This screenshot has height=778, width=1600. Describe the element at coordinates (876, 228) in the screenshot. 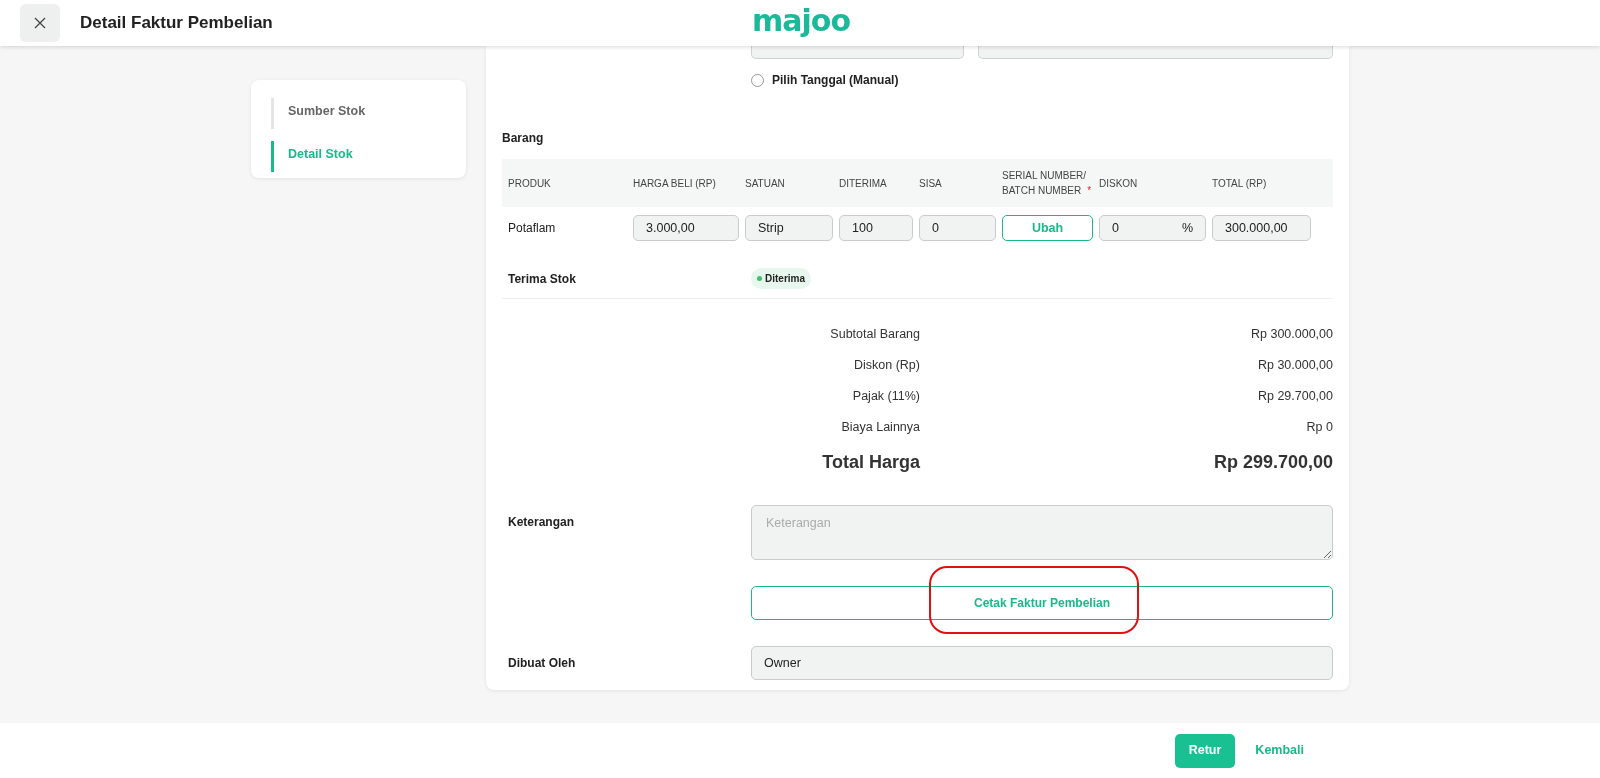

I see `input-field: 100` at that location.